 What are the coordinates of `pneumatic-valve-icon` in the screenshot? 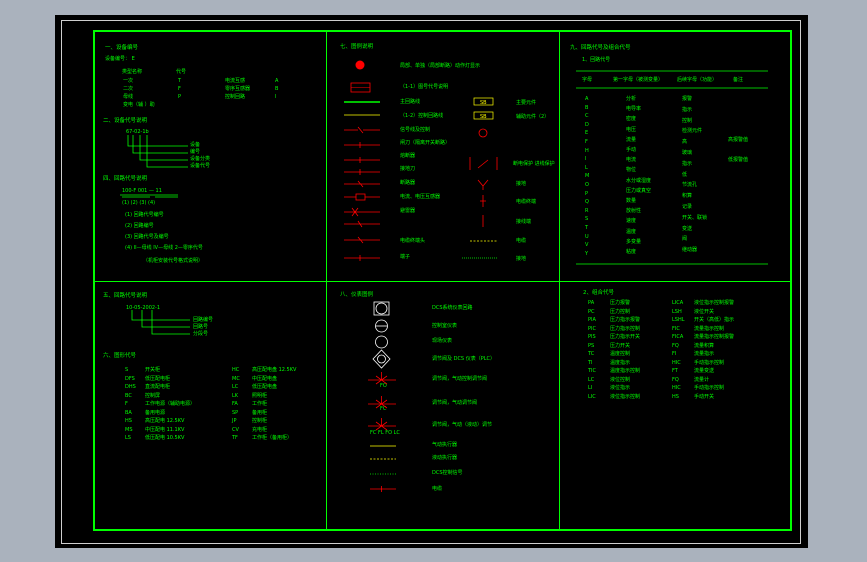 It's located at (382, 402).